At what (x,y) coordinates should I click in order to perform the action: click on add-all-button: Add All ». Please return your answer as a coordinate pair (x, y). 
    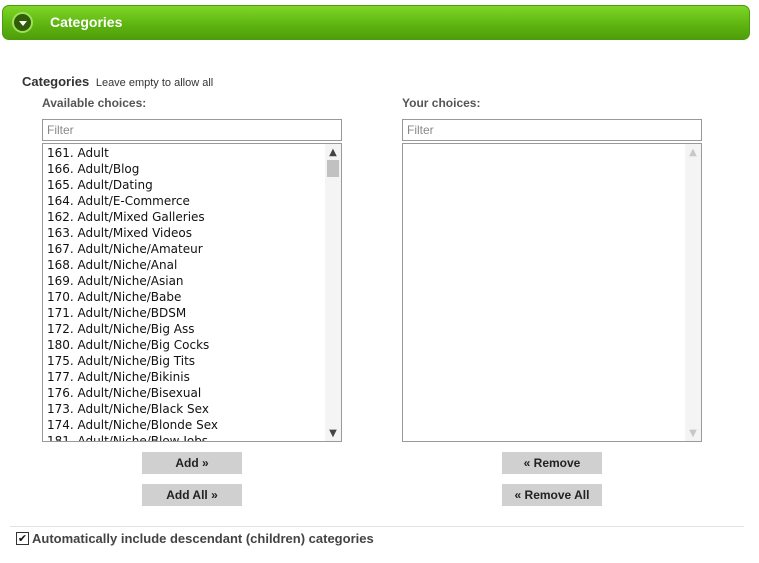
    Looking at the image, I should click on (192, 495).